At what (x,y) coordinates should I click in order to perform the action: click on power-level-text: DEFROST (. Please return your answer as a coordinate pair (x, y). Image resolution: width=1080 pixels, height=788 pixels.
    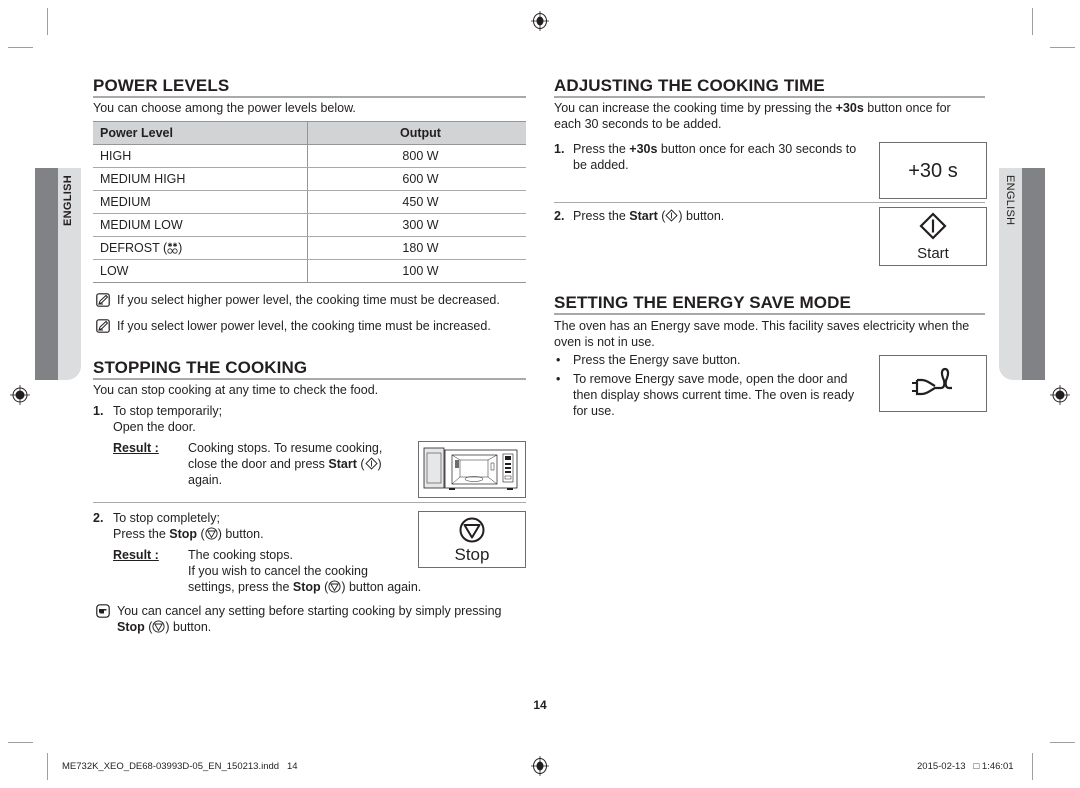
    Looking at the image, I should click on (134, 248).